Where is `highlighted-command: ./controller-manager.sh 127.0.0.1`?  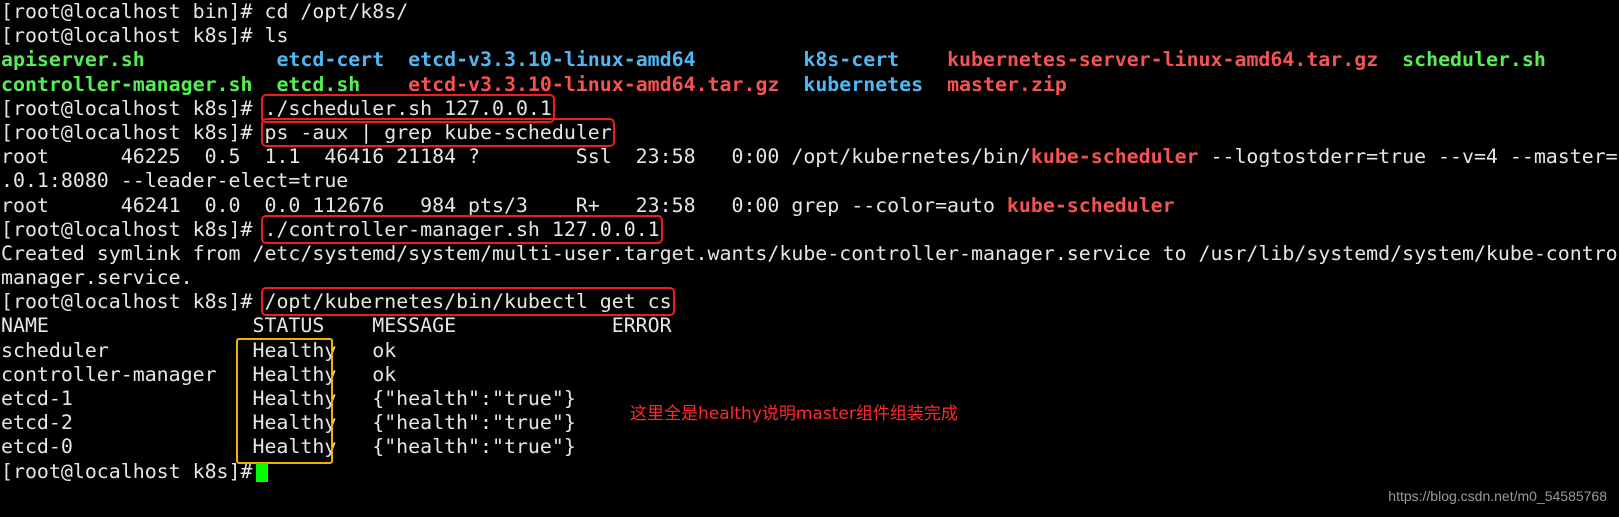
highlighted-command: ./controller-manager.sh 127.0.0.1 is located at coordinates (462, 229).